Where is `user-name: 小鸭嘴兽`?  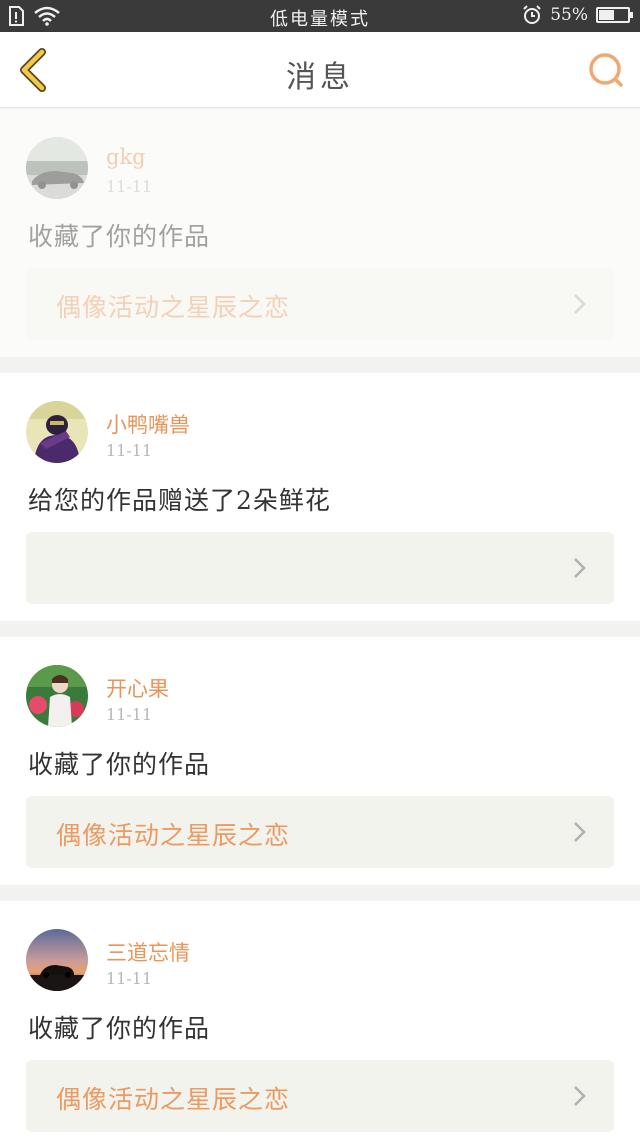 user-name: 小鸭嘴兽 is located at coordinates (148, 424).